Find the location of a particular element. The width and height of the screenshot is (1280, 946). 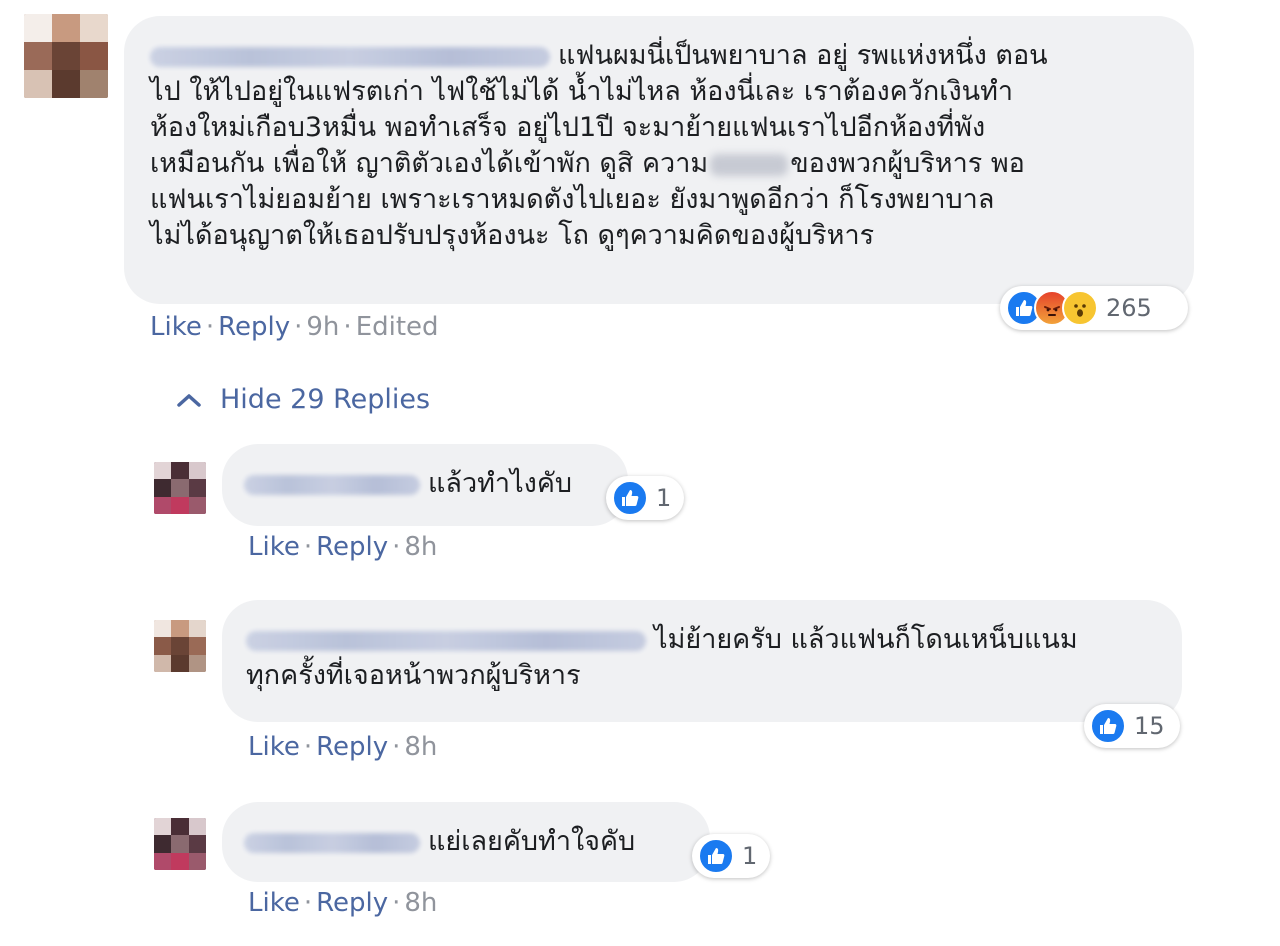

redacted-word is located at coordinates (749, 164).